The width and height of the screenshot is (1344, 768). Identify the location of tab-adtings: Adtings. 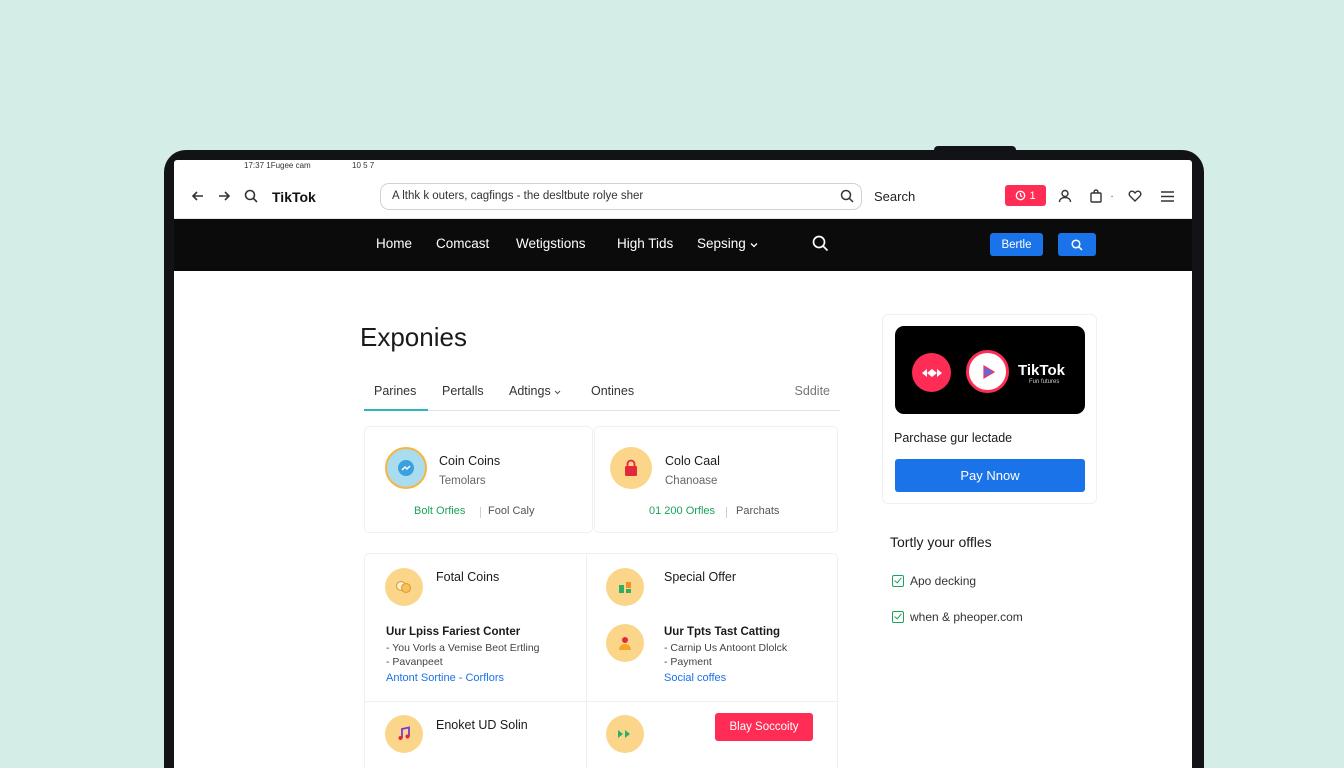
(535, 391).